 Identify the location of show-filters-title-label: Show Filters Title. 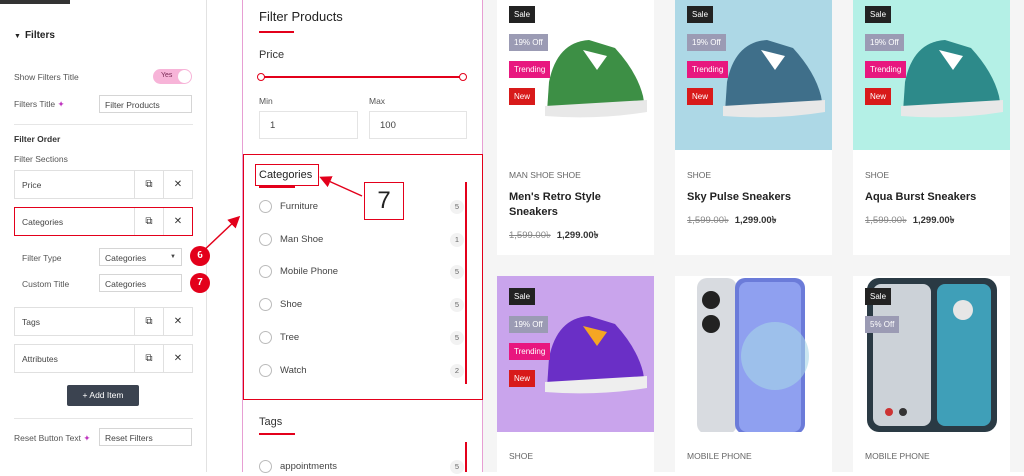
(46, 77).